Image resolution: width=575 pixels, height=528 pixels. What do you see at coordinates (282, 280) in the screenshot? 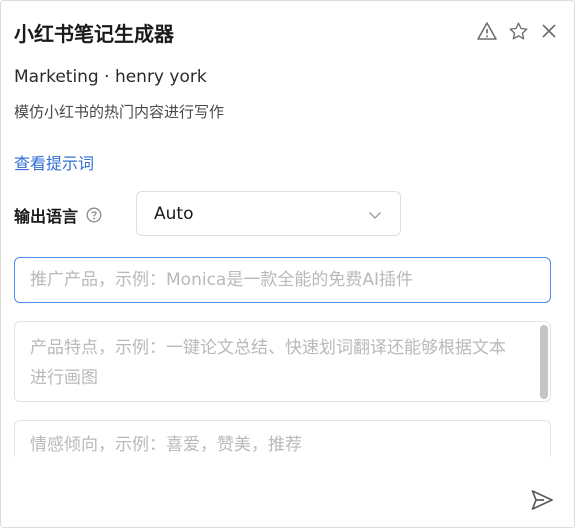
I see `product-input: 推广产品，示例：Monica是一款全能的免费AI插件` at bounding box center [282, 280].